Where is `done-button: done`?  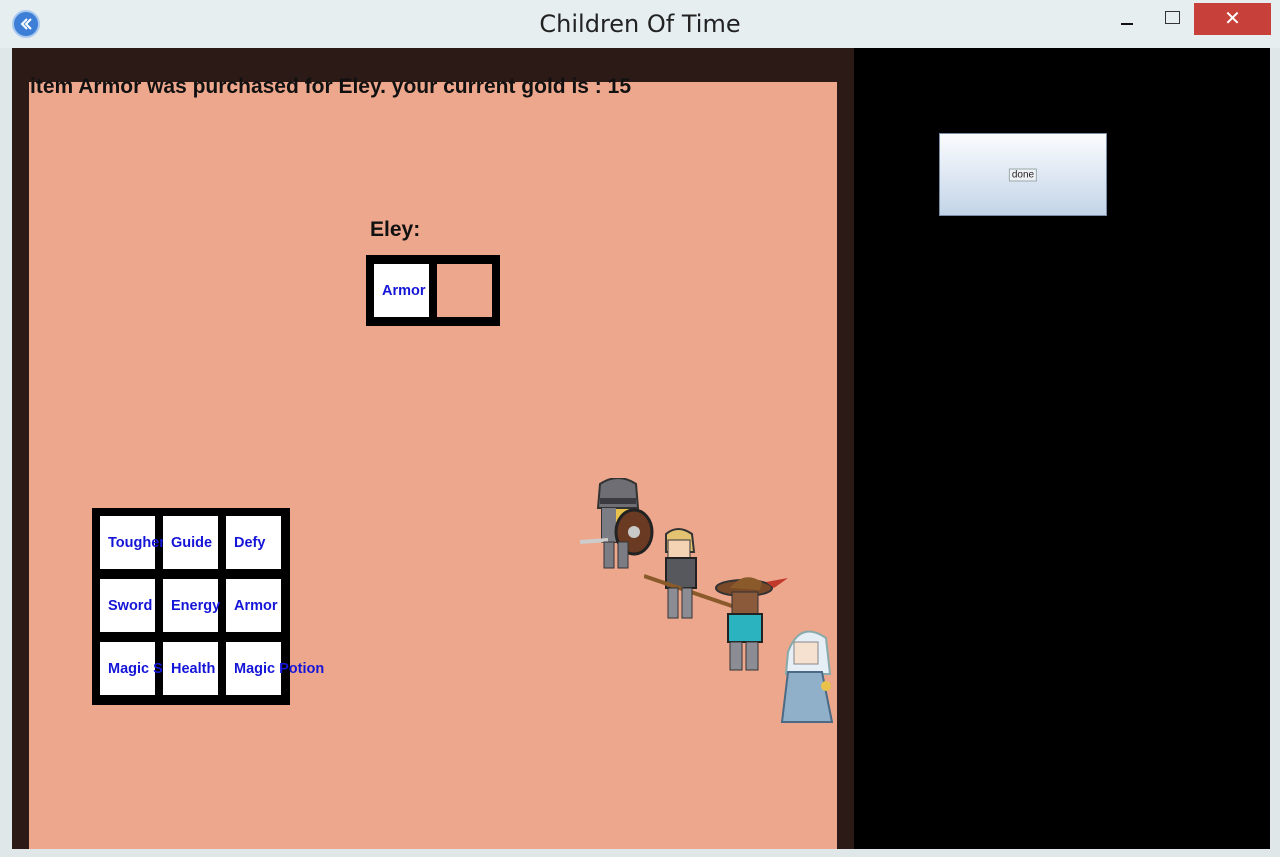
done-button: done is located at coordinates (1023, 174).